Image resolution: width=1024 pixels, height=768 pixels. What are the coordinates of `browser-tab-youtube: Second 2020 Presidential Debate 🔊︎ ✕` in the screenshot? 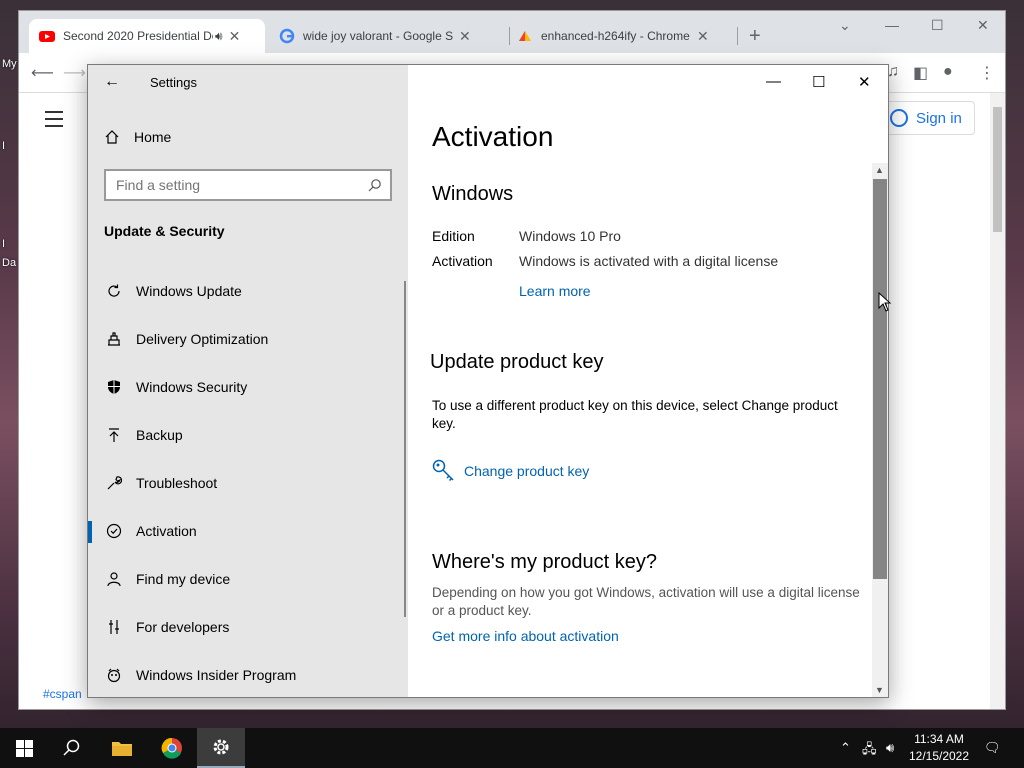 It's located at (147, 36).